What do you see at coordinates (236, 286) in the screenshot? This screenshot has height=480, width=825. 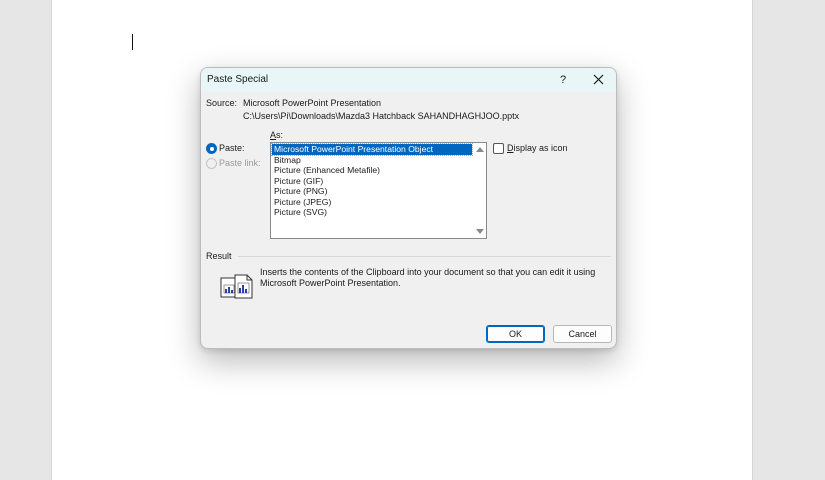 I see `result-clipboard-icon` at bounding box center [236, 286].